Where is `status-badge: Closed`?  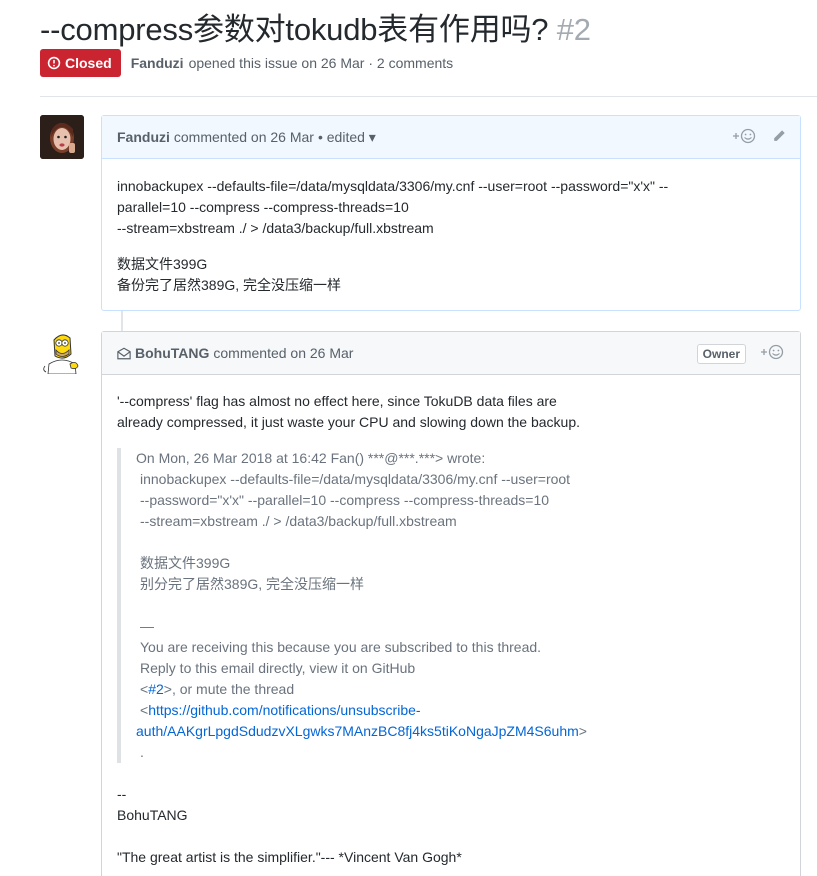
status-badge: Closed is located at coordinates (80, 63).